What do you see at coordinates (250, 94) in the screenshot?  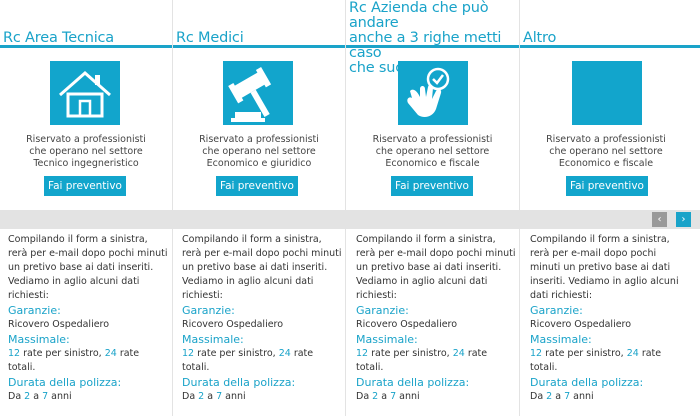 I see `gavel-icon` at bounding box center [250, 94].